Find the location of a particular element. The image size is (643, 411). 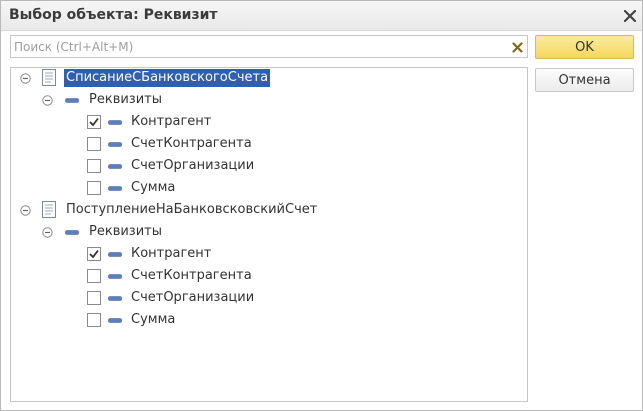

close-icon is located at coordinates (630, 16).